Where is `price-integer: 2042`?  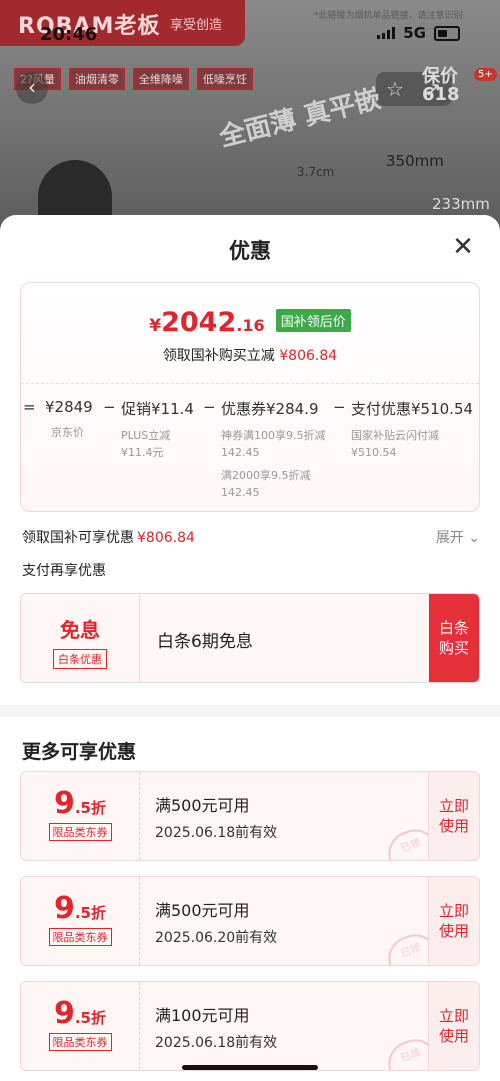 price-integer: 2042 is located at coordinates (199, 322).